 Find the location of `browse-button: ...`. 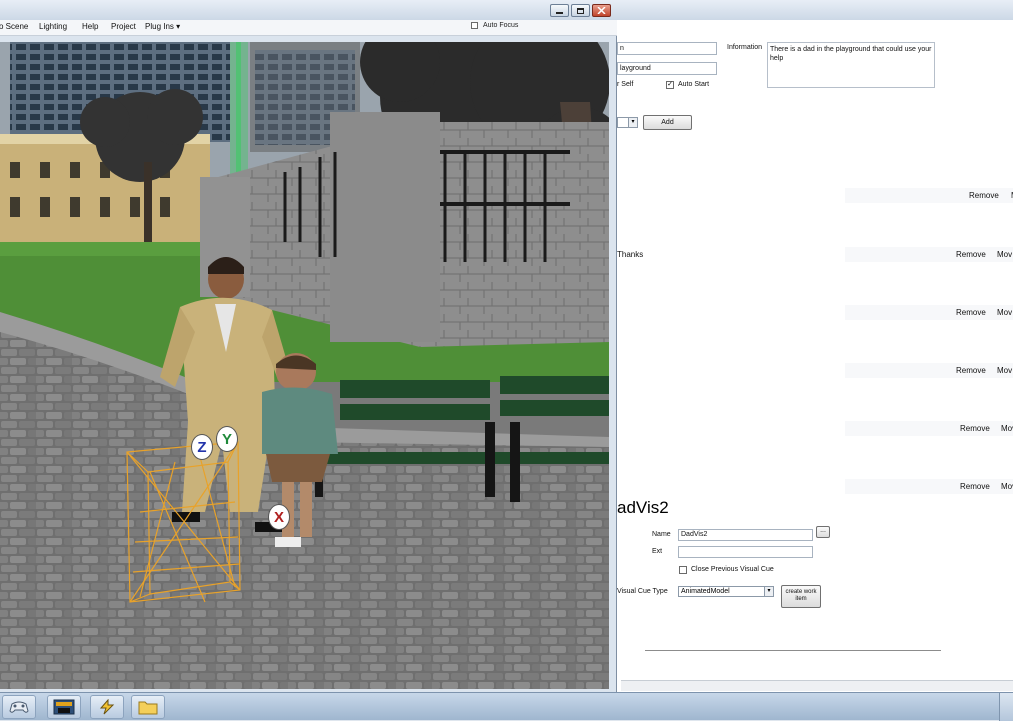

browse-button: ... is located at coordinates (823, 532).